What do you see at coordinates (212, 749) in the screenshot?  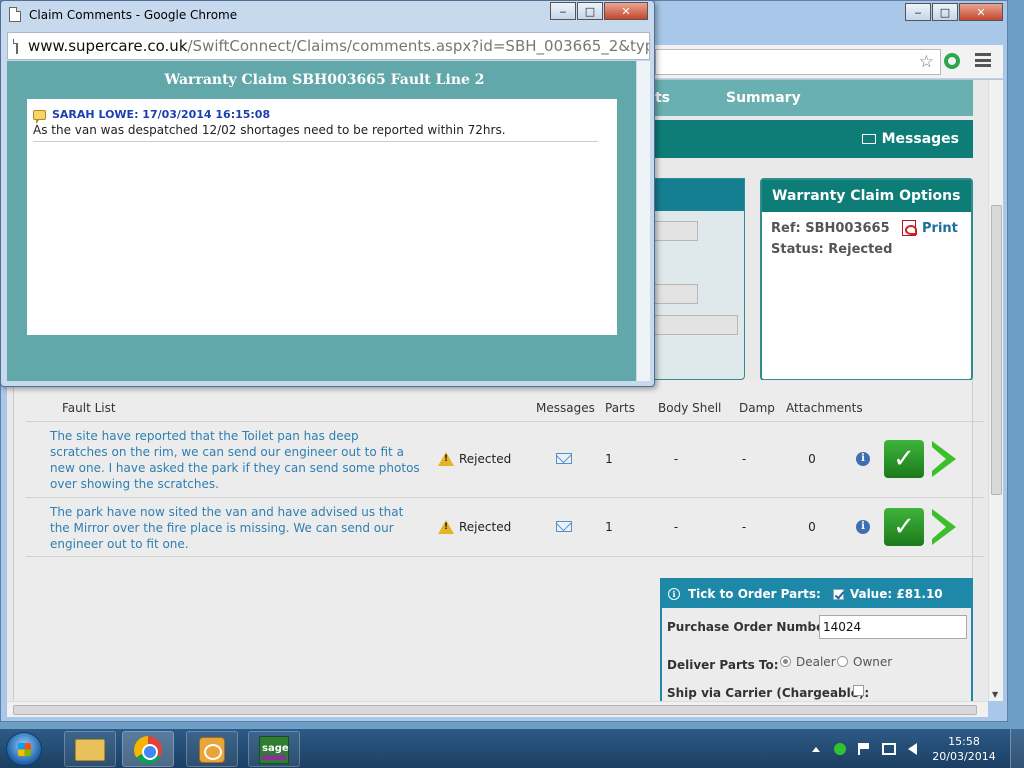 I see `taskbar-outlook` at bounding box center [212, 749].